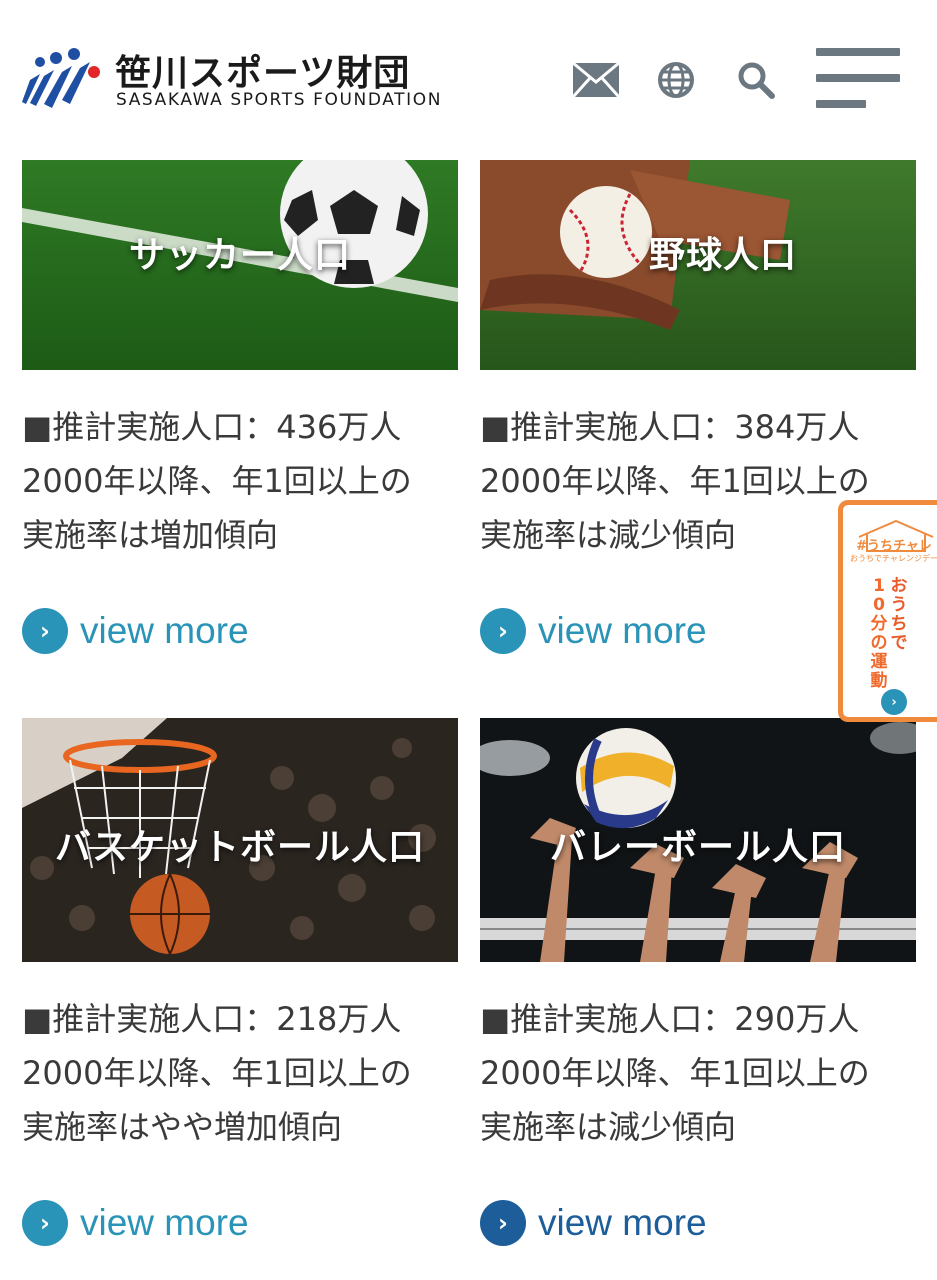 The width and height of the screenshot is (937, 1280). Describe the element at coordinates (756, 80) in the screenshot. I see `search-icon` at that location.